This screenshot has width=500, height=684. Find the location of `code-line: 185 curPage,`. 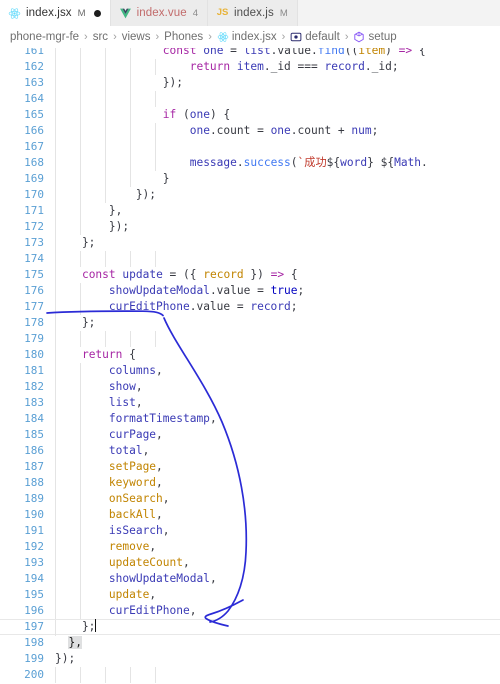

code-line: 185 curPage, is located at coordinates (250, 435).